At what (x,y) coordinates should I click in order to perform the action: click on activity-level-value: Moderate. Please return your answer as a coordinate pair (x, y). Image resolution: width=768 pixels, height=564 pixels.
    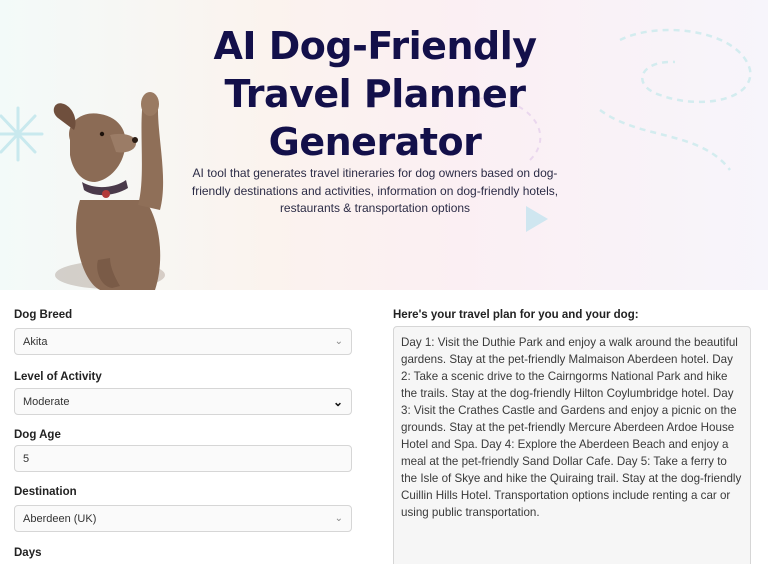
    Looking at the image, I should click on (46, 401).